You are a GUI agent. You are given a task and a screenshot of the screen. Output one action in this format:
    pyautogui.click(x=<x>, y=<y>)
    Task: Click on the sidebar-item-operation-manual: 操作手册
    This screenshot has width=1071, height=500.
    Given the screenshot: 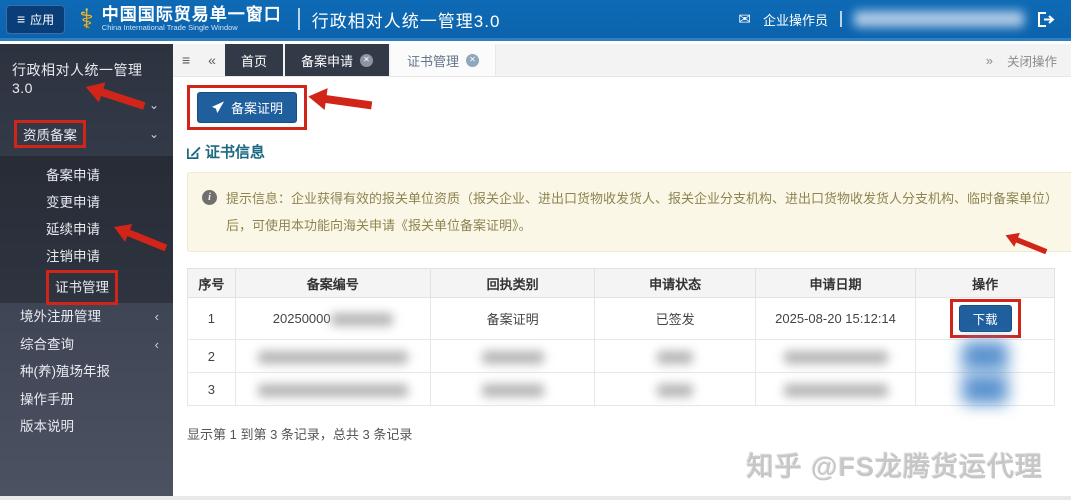 What is the action you would take?
    pyautogui.click(x=86, y=400)
    